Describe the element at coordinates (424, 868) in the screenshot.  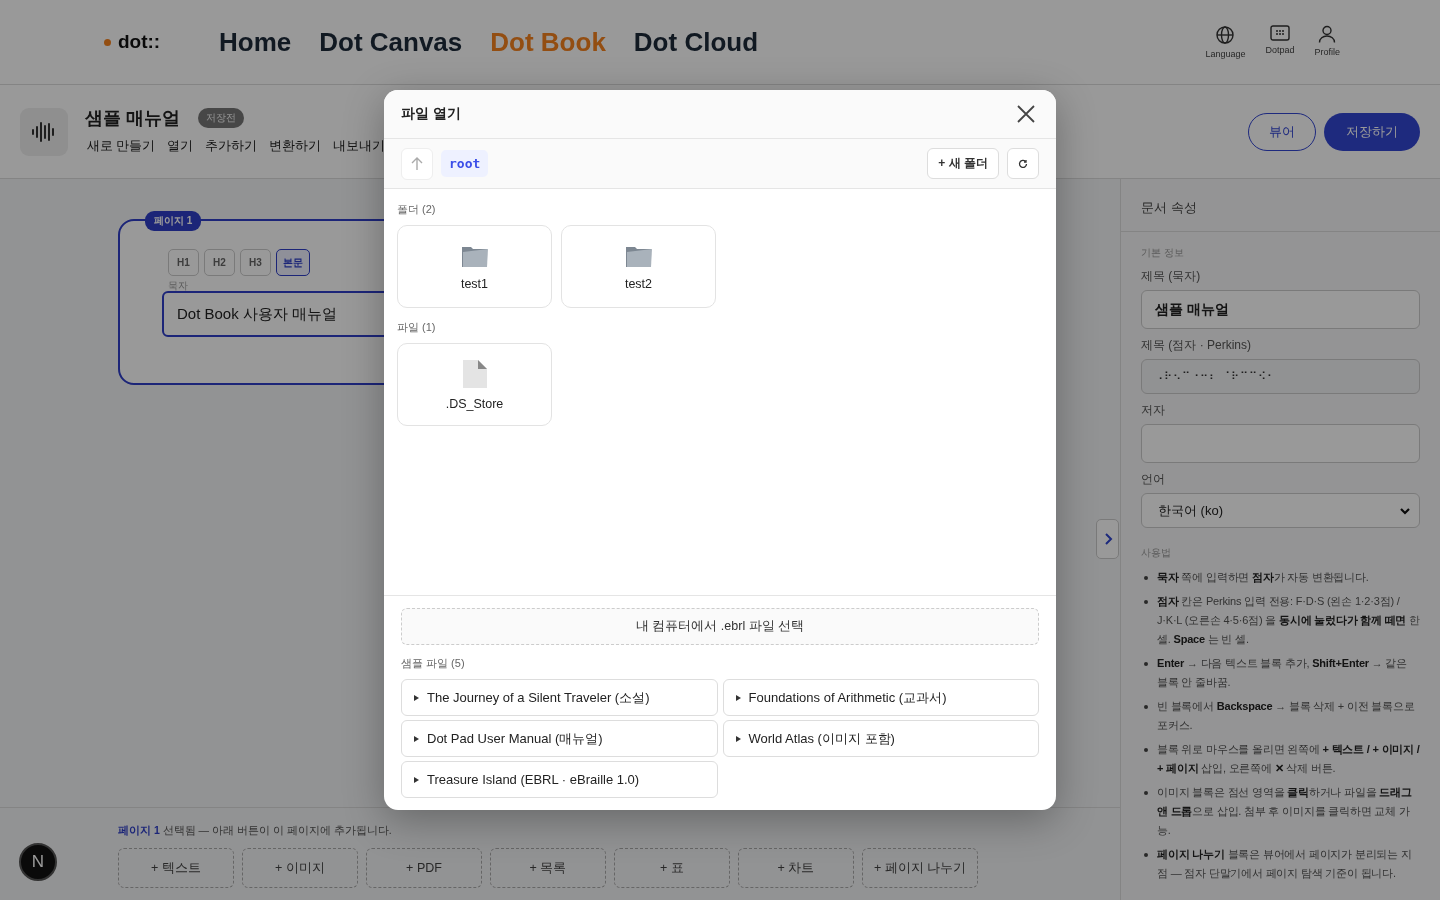
I see `add-block-button: + PDF` at that location.